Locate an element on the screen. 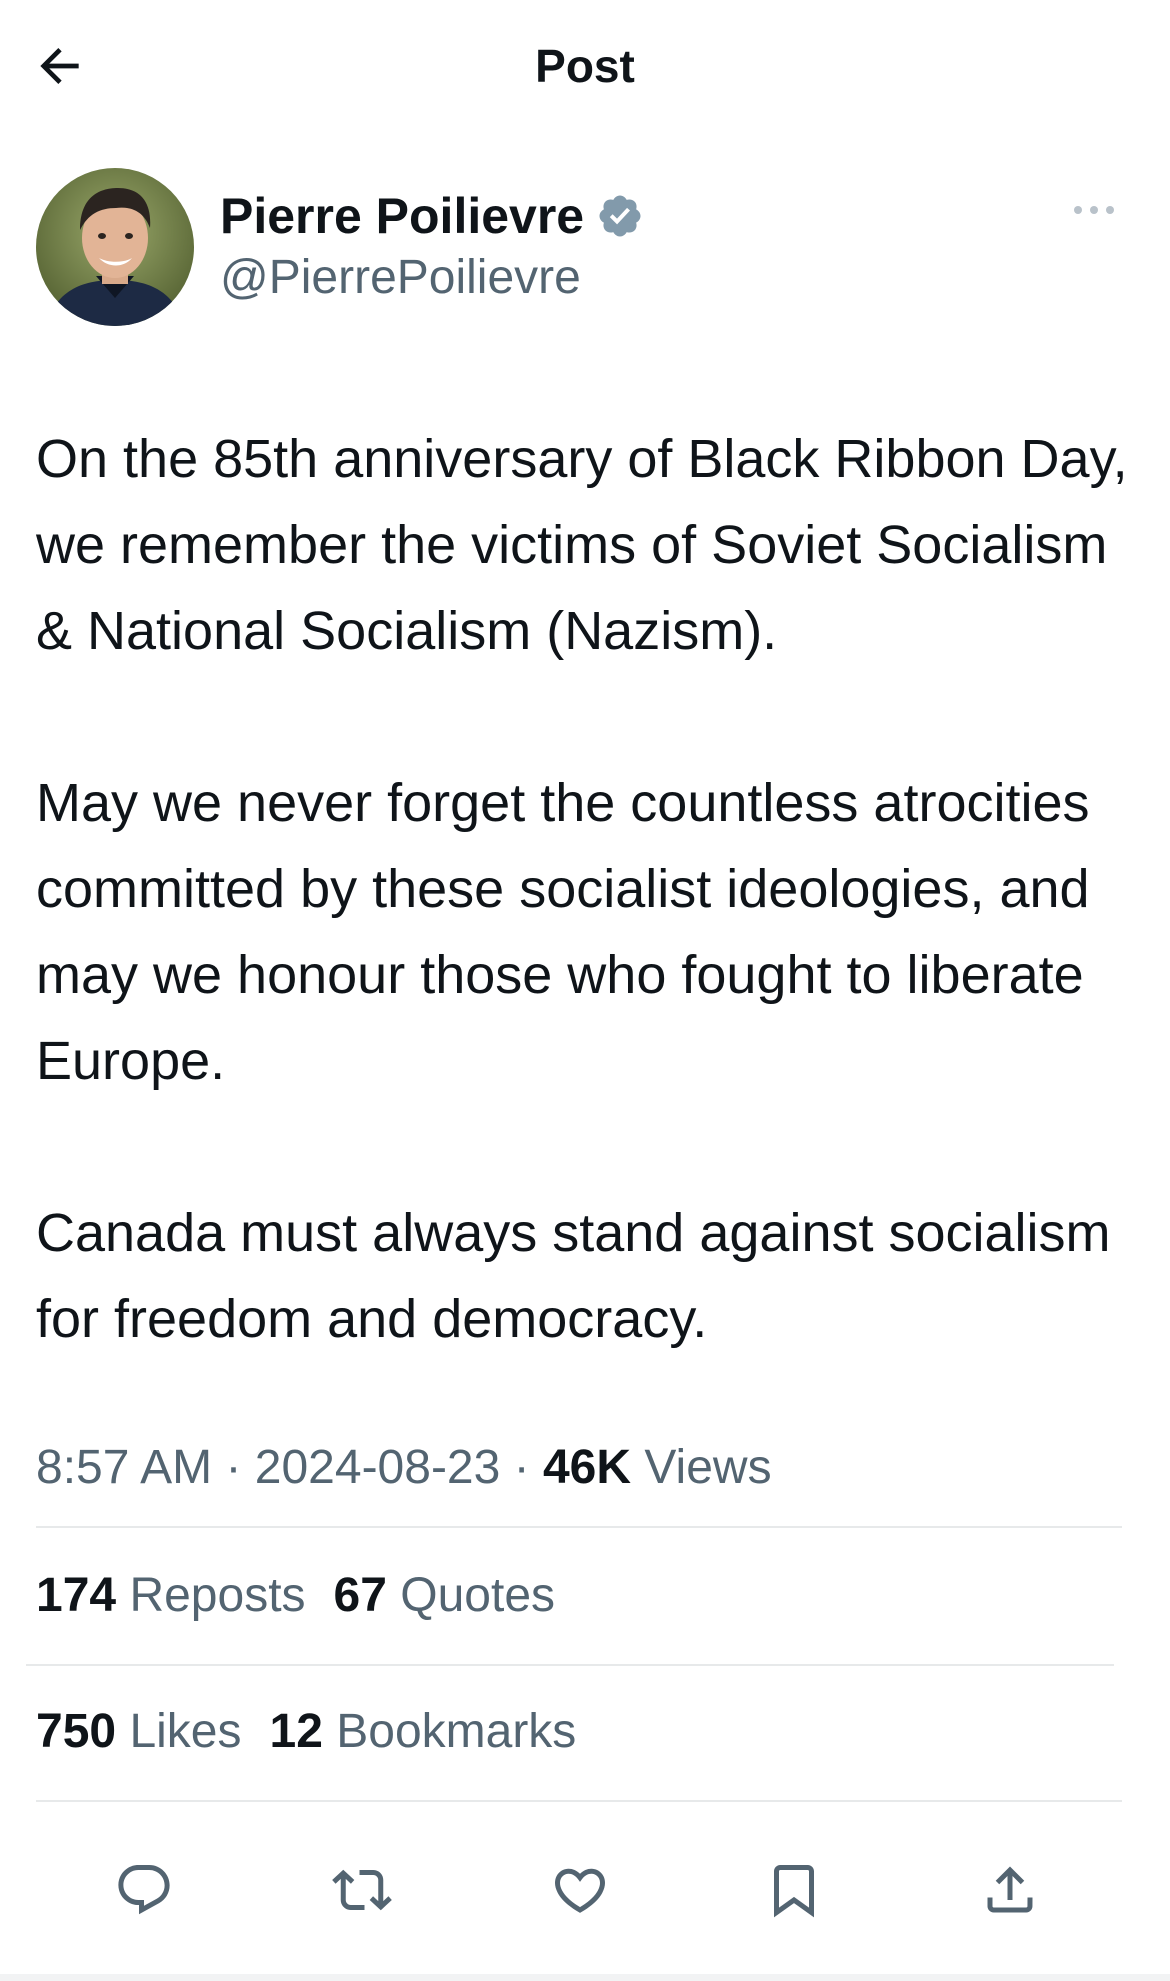 The height and width of the screenshot is (1981, 1170). quotes-label: Quotes is located at coordinates (478, 1595).